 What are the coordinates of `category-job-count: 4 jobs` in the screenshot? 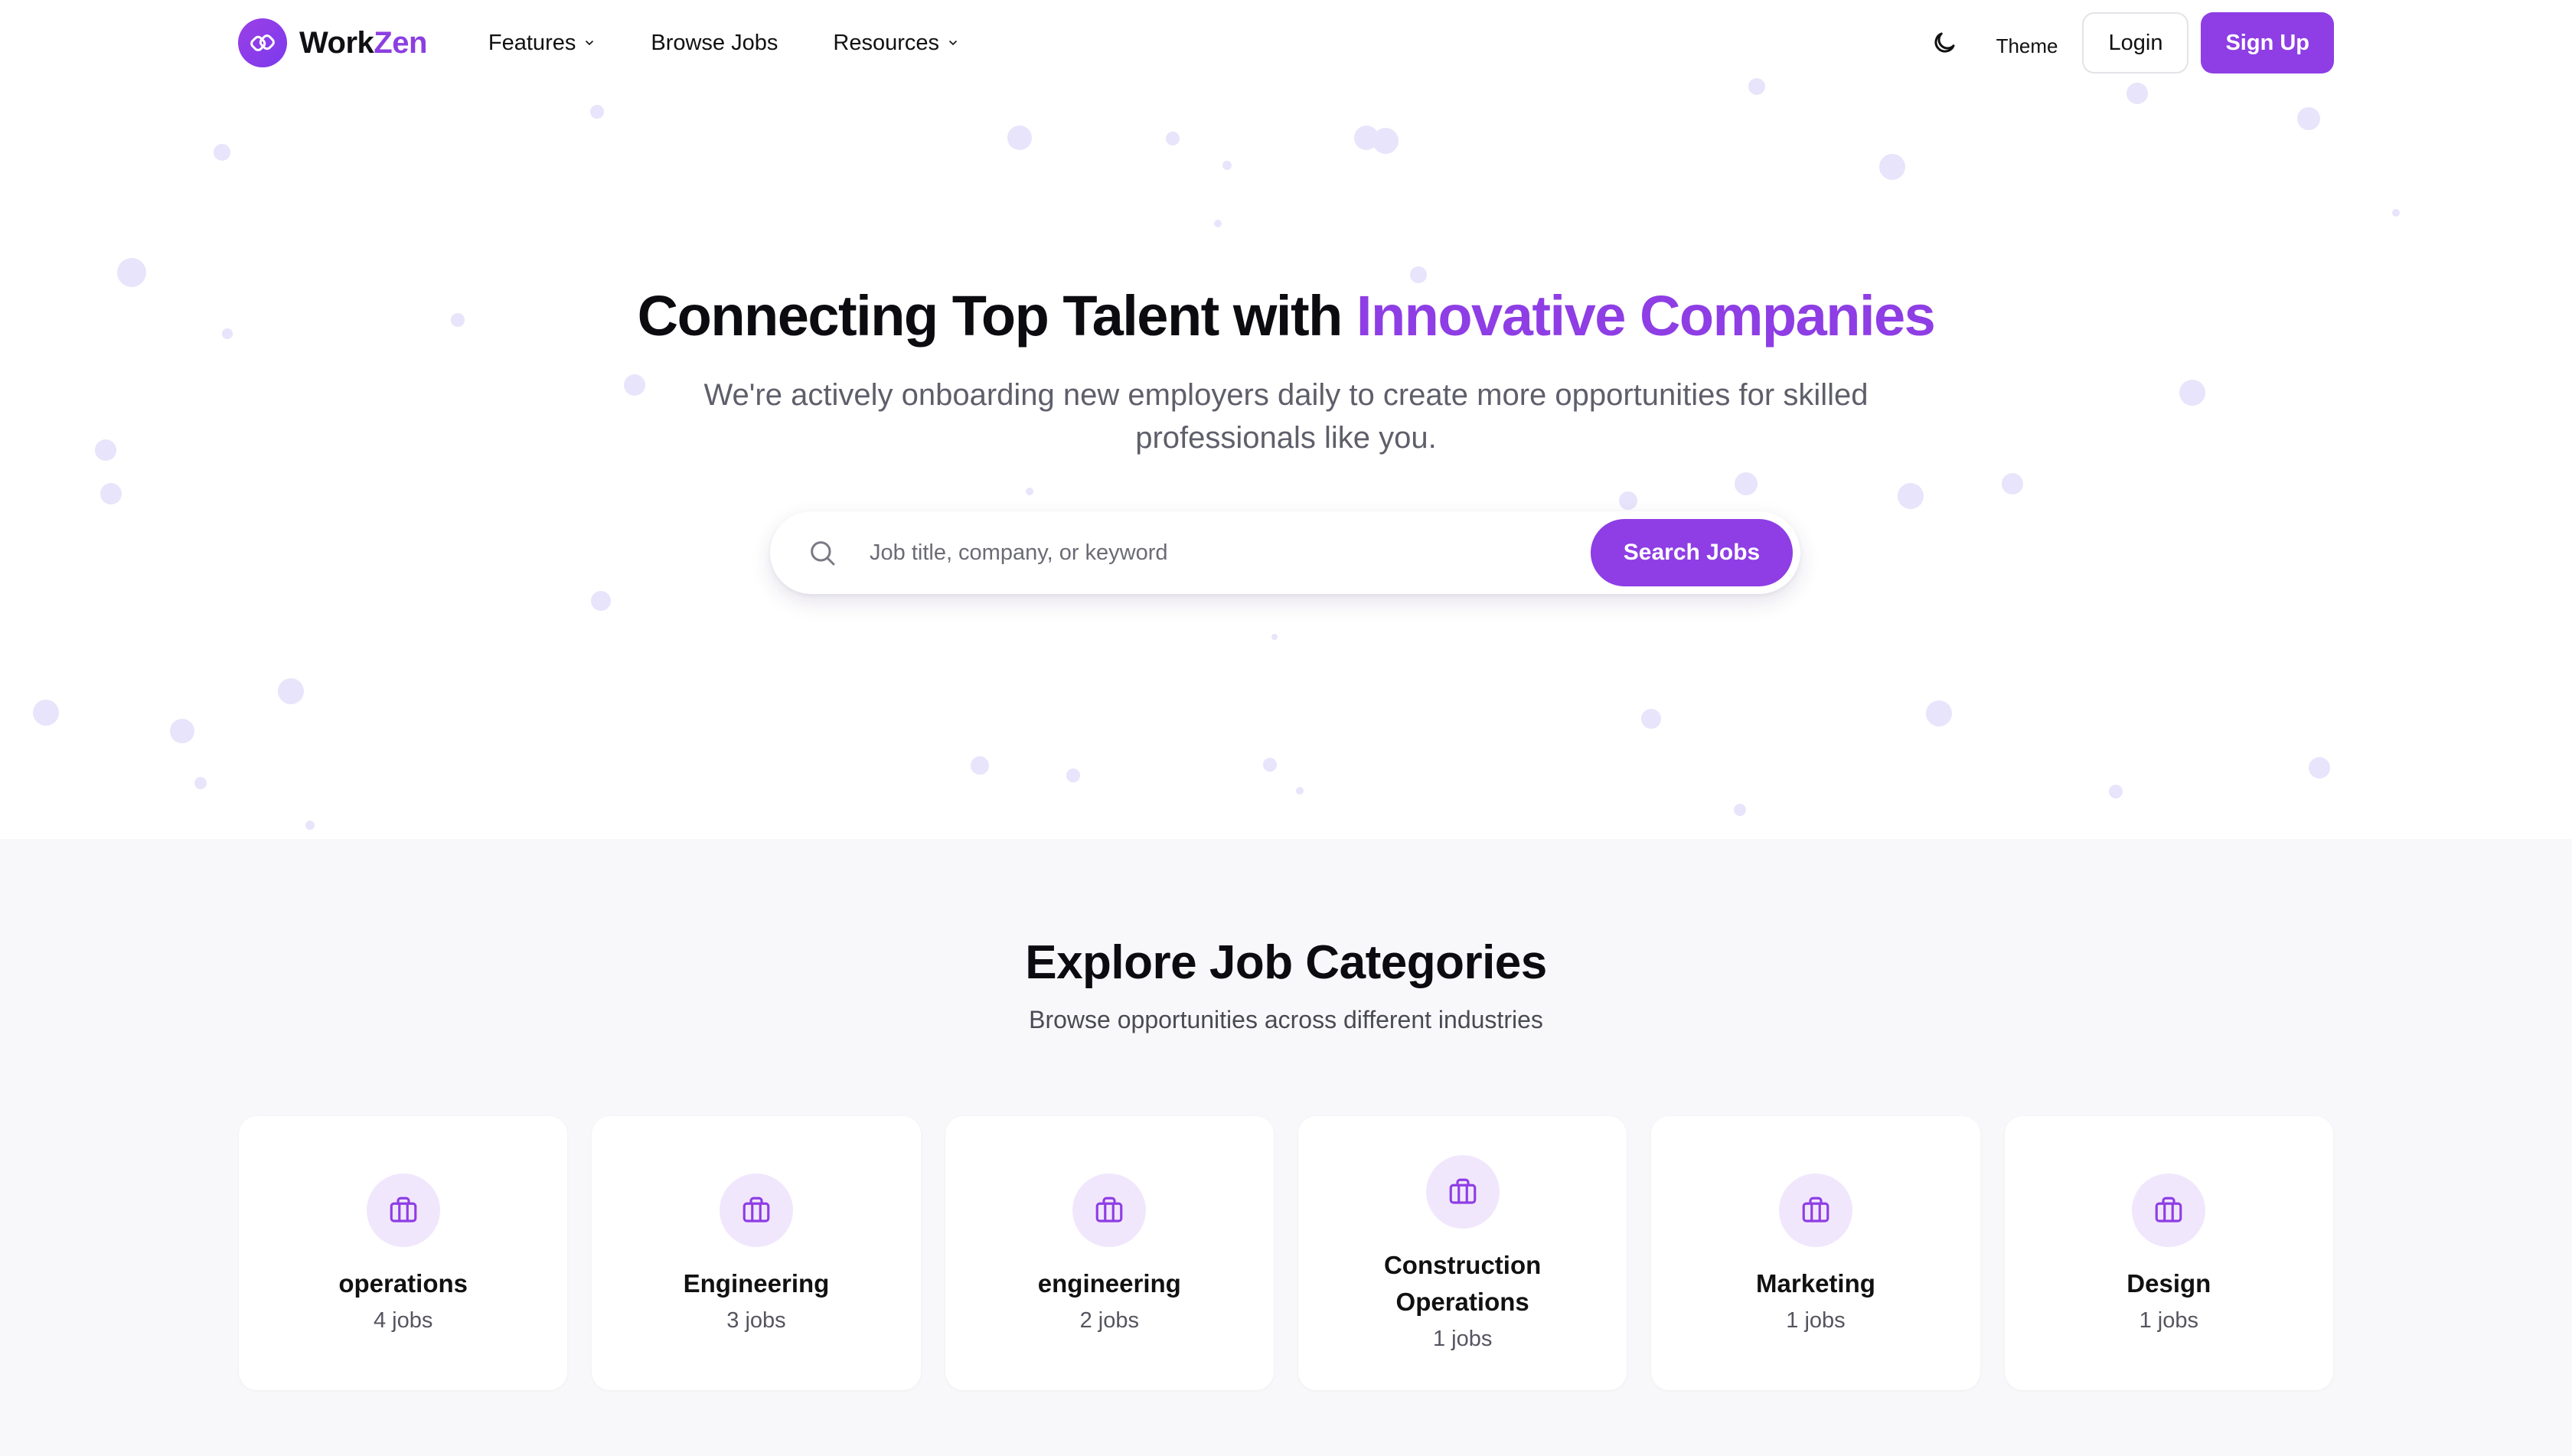 It's located at (403, 1320).